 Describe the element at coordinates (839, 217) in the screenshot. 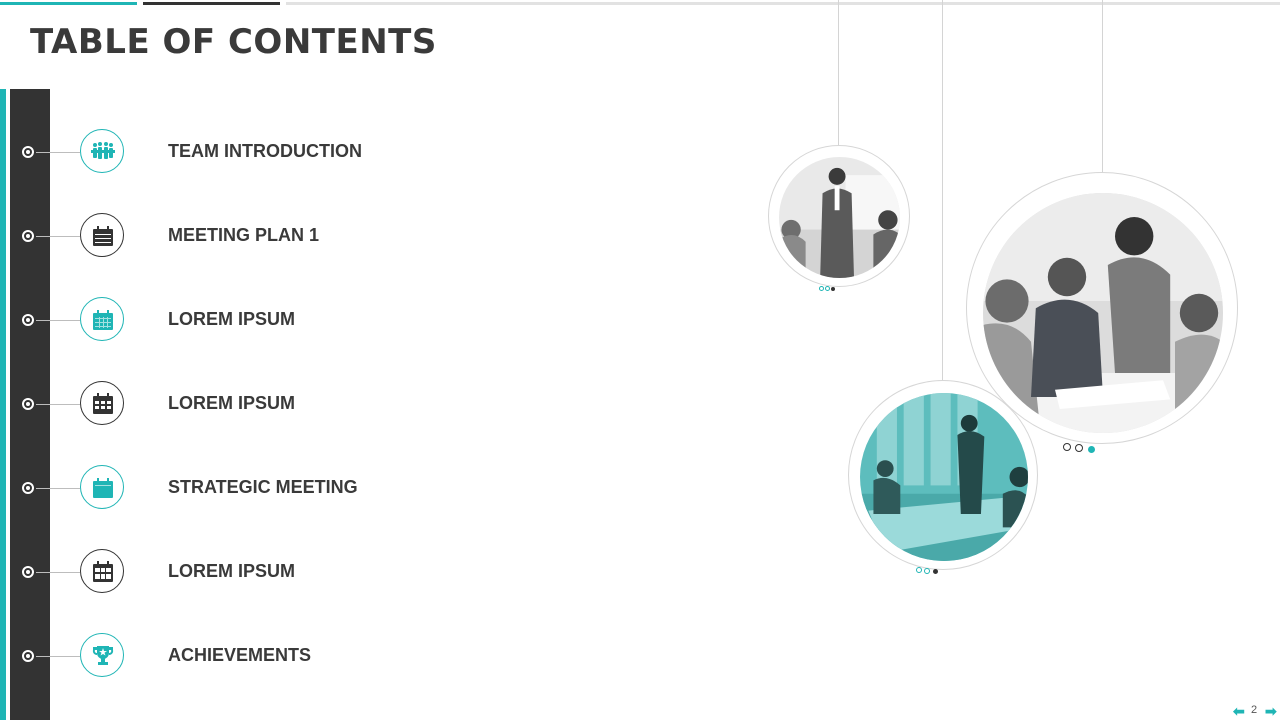

I see `presenter-photo` at that location.